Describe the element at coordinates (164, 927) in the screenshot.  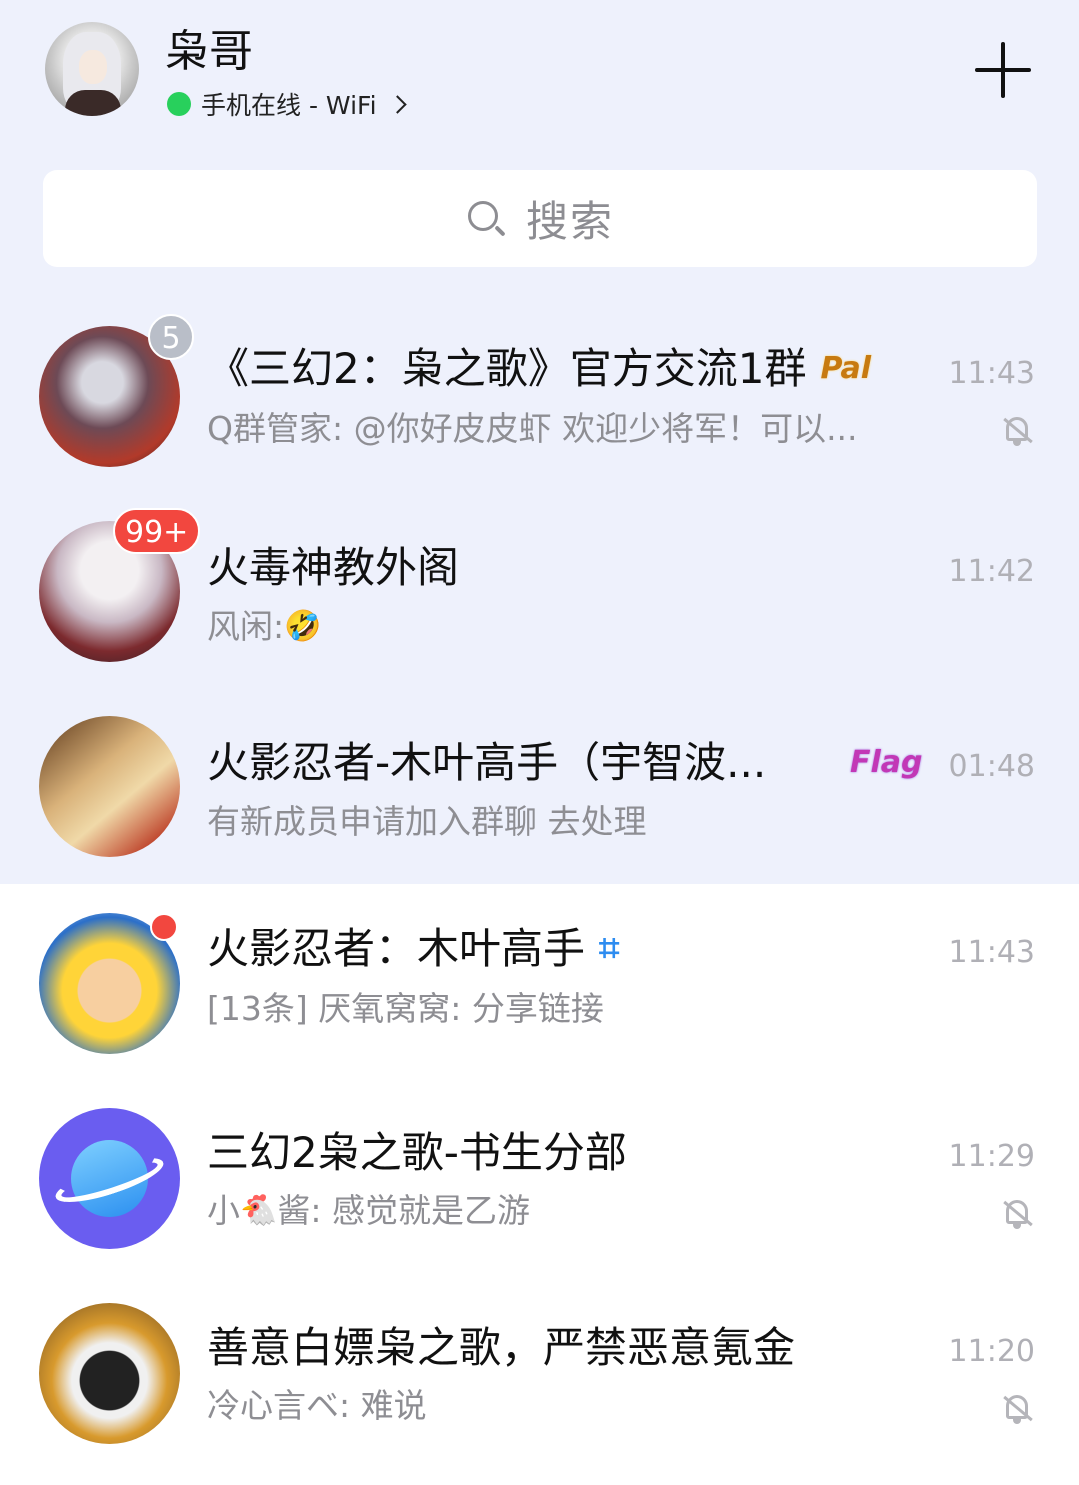
I see `unread-dot` at that location.